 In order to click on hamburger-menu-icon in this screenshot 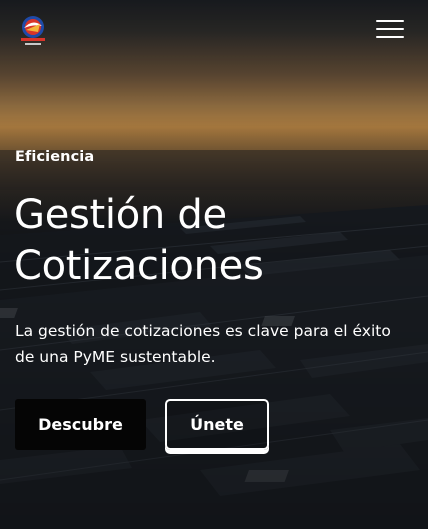, I will do `click(390, 29)`.